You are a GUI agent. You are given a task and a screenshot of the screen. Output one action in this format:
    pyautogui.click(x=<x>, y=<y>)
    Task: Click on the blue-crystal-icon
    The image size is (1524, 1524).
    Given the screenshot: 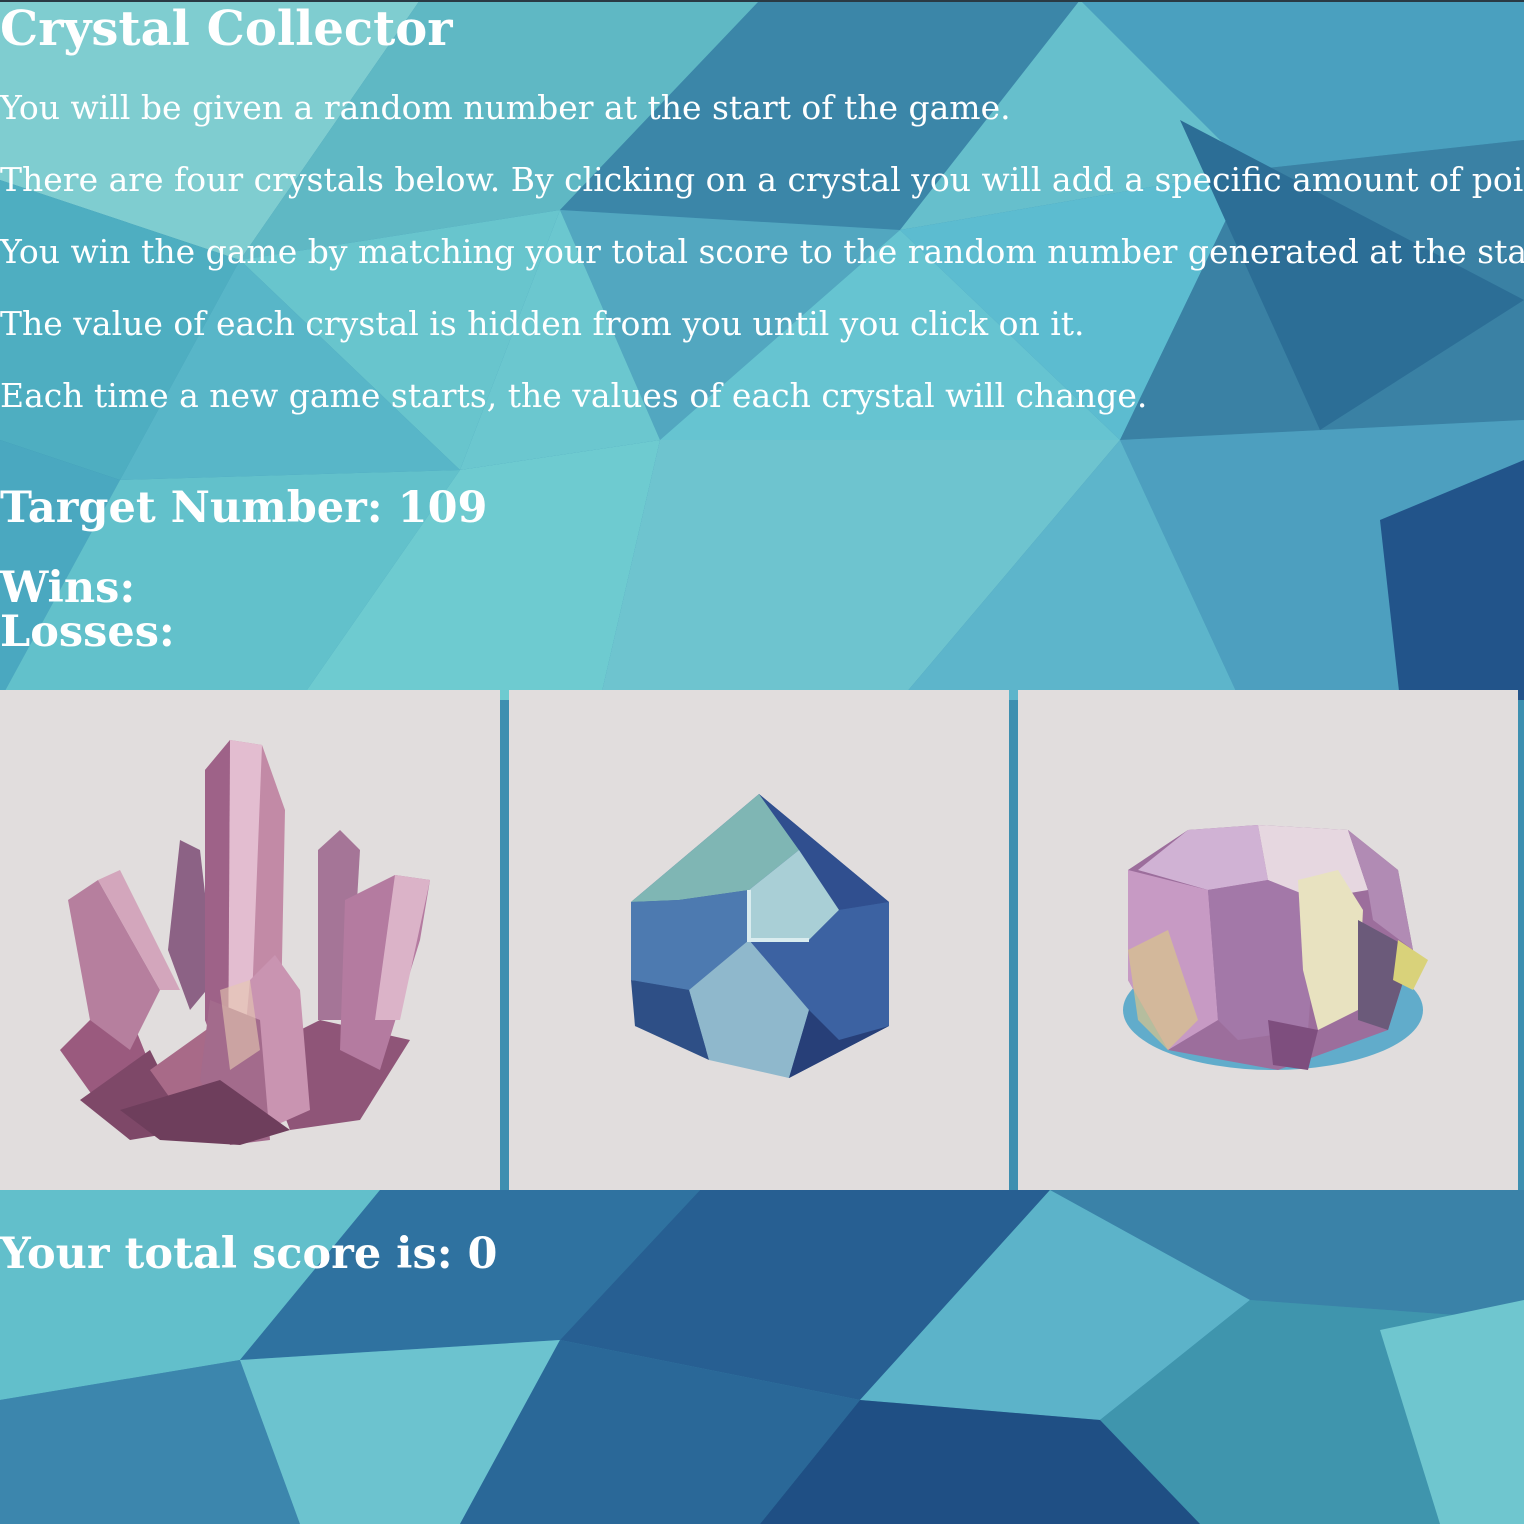 What is the action you would take?
    pyautogui.click(x=760, y=936)
    